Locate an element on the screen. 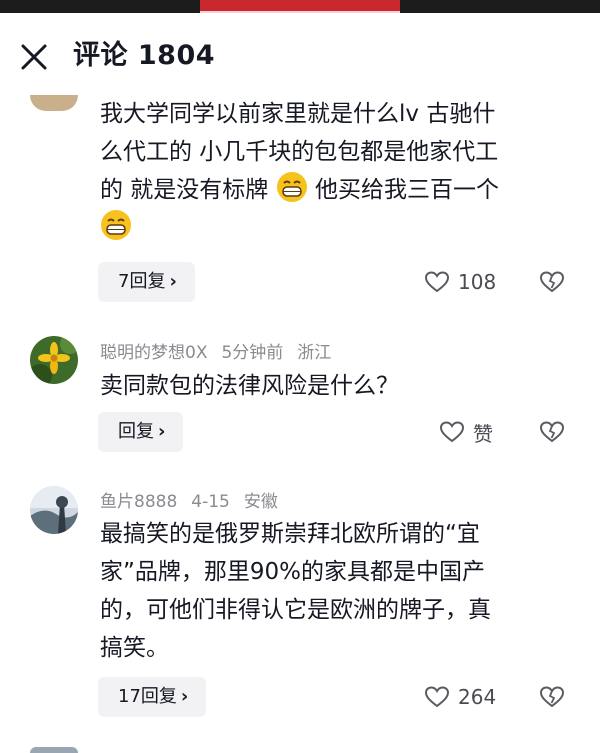  comment-line: 我大学同学以前家里就是什么lv 古驰什 is located at coordinates (298, 114).